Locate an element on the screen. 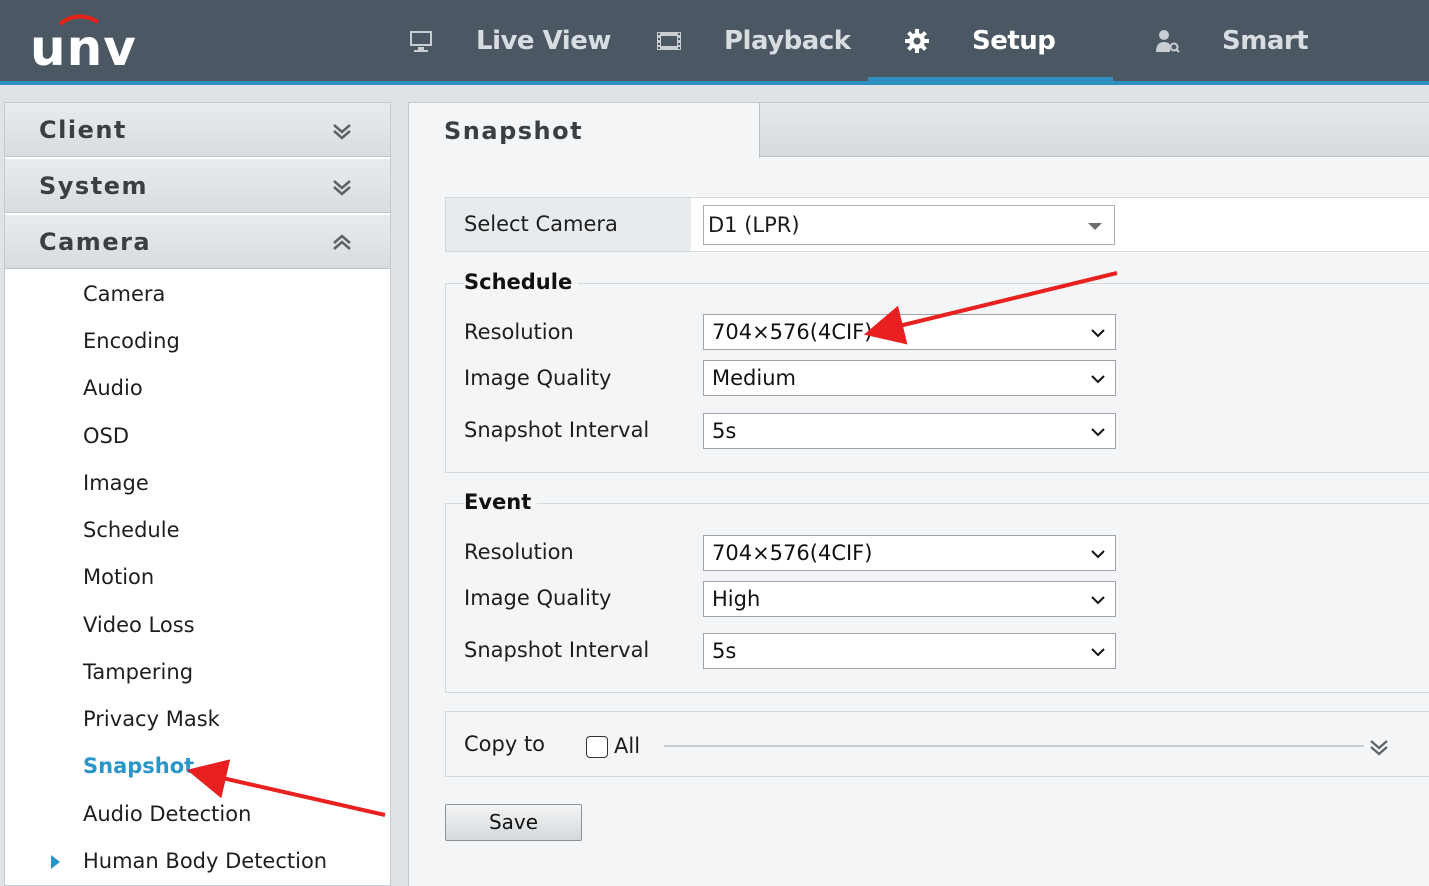 The height and width of the screenshot is (886, 1429). tab-snapshot: Snapshot is located at coordinates (584, 130).